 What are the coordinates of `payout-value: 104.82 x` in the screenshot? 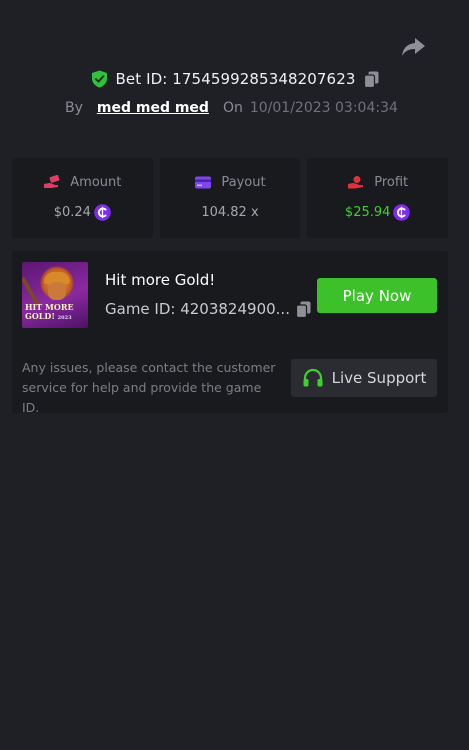 It's located at (230, 212).